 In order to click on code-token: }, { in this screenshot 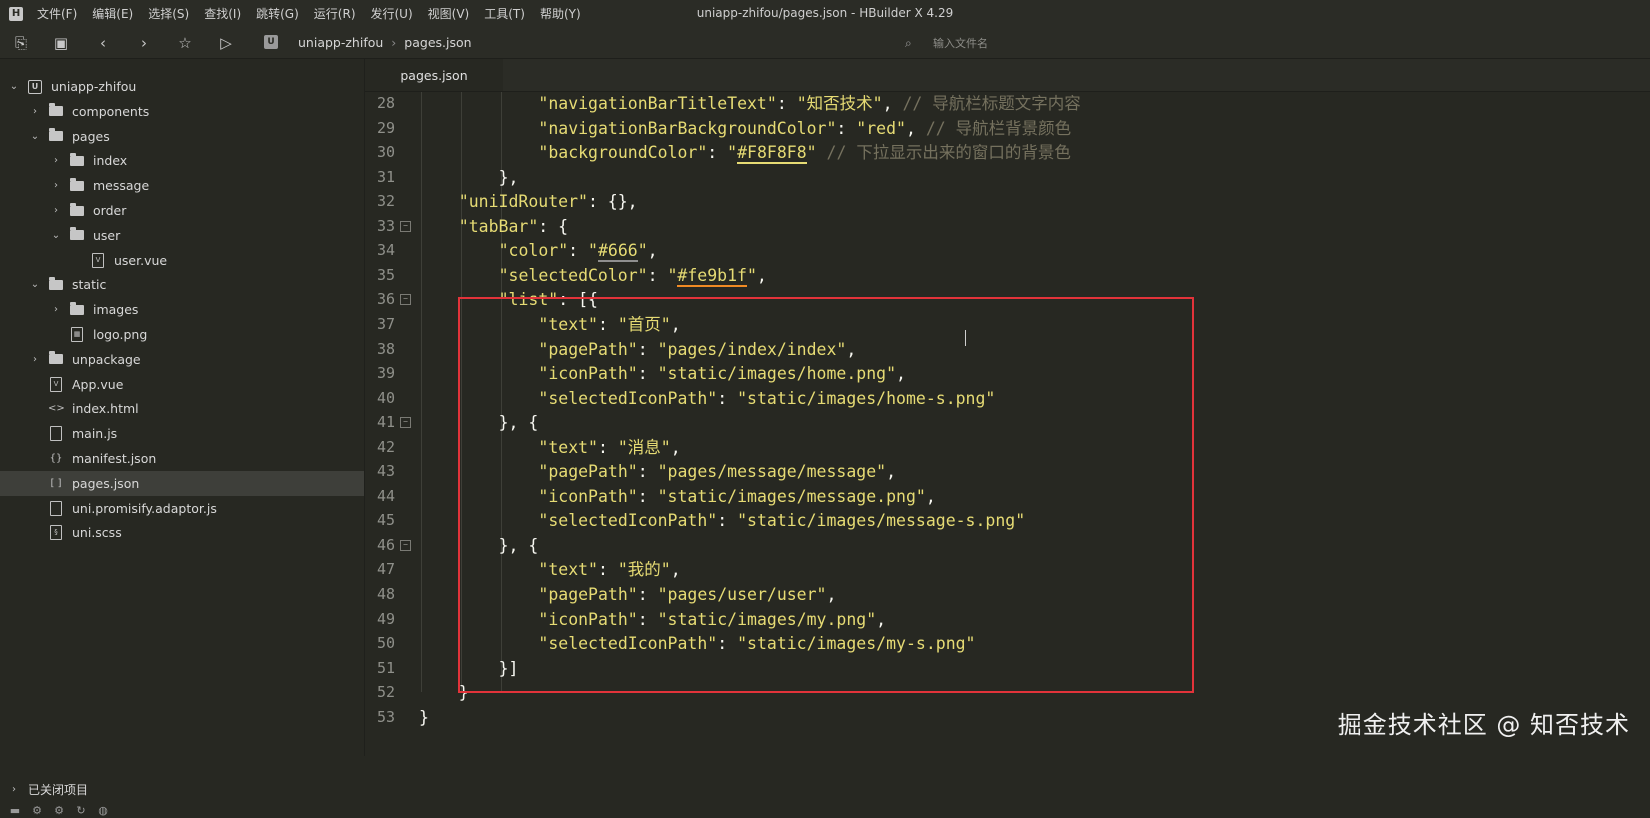, I will do `click(518, 545)`.